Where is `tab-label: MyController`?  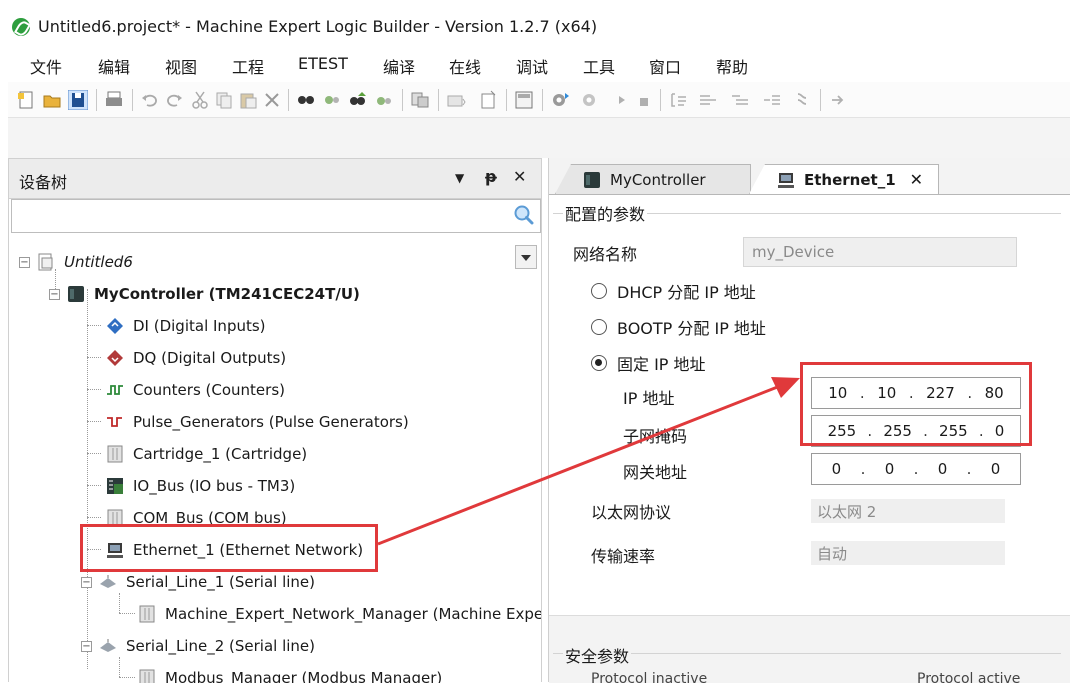 tab-label: MyController is located at coordinates (658, 179).